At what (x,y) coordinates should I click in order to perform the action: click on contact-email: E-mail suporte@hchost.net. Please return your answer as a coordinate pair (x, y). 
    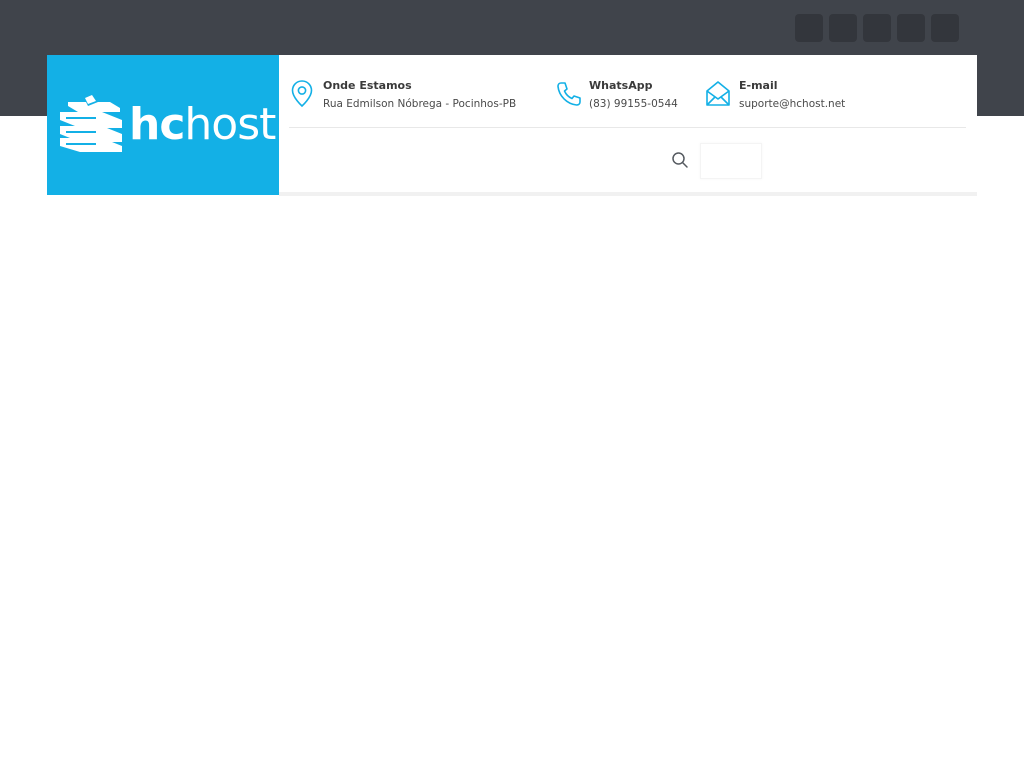
    Looking at the image, I should click on (775, 95).